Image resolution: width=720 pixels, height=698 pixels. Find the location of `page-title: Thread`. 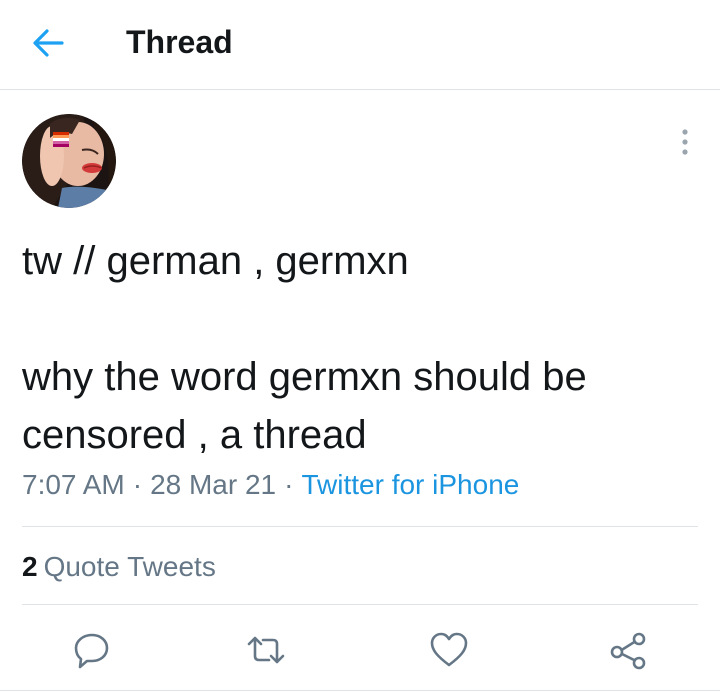

page-title: Thread is located at coordinates (179, 42).